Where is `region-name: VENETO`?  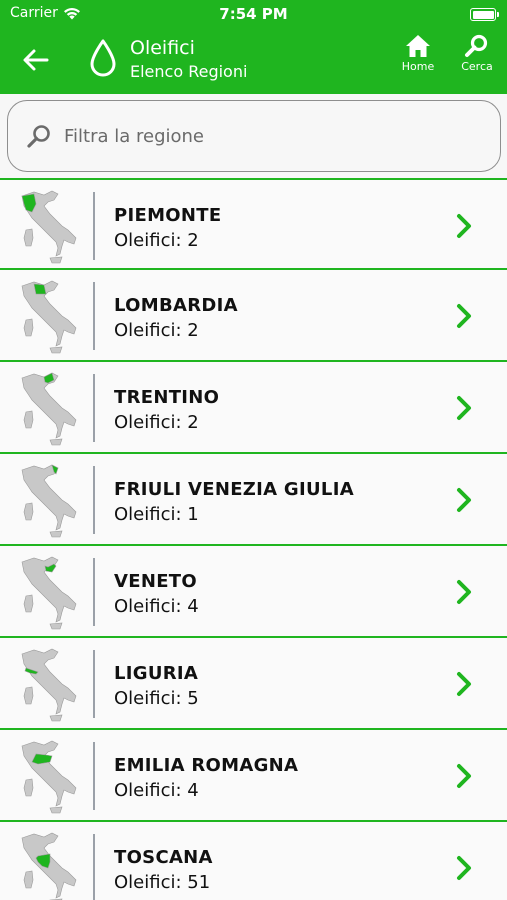
region-name: VENETO is located at coordinates (155, 581).